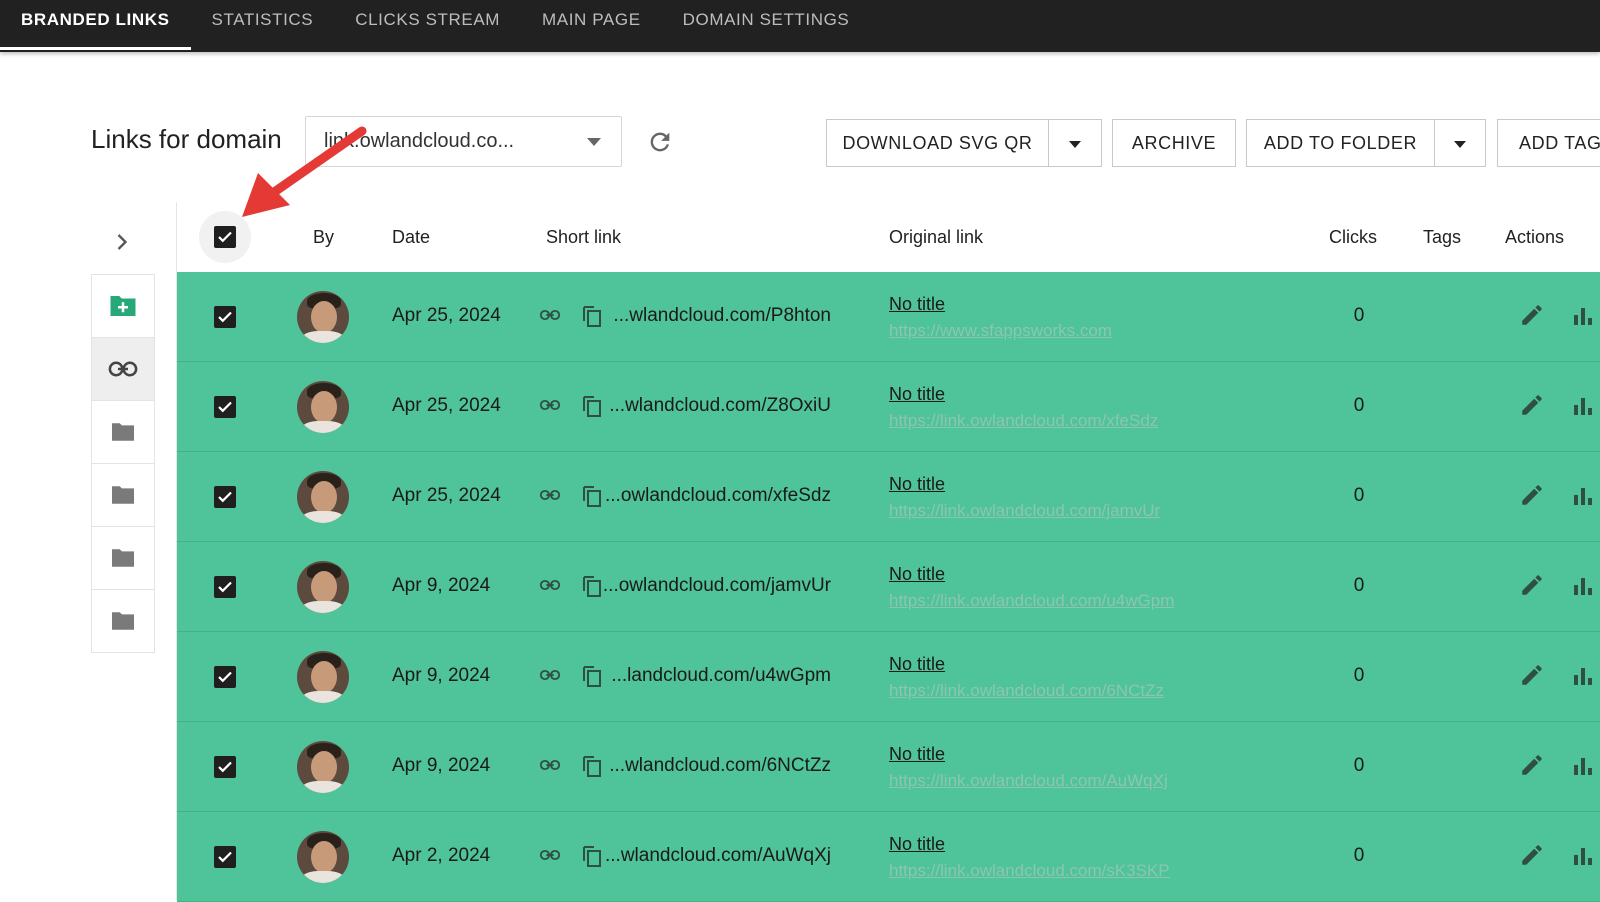  I want to click on folder-icon, so click(123, 558).